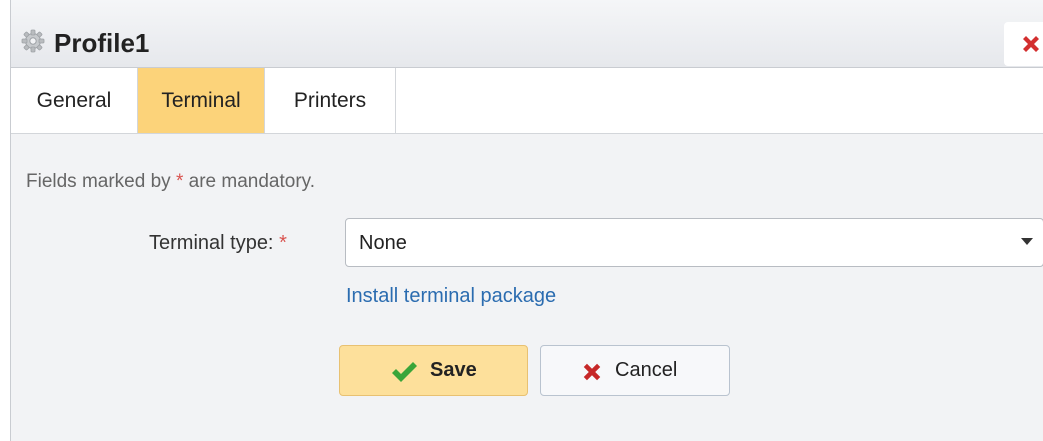  I want to click on mandatory-note-prefix: Fields marked by, so click(101, 181).